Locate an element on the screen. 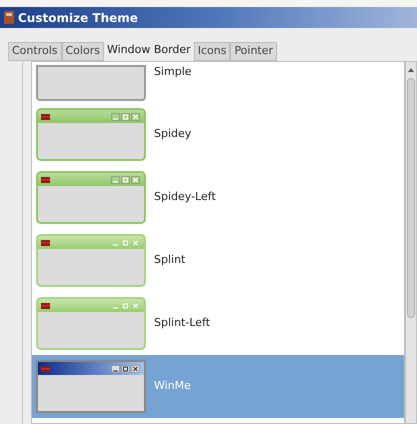 Image resolution: width=417 pixels, height=424 pixels. theme-row: Spidey is located at coordinates (218, 134).